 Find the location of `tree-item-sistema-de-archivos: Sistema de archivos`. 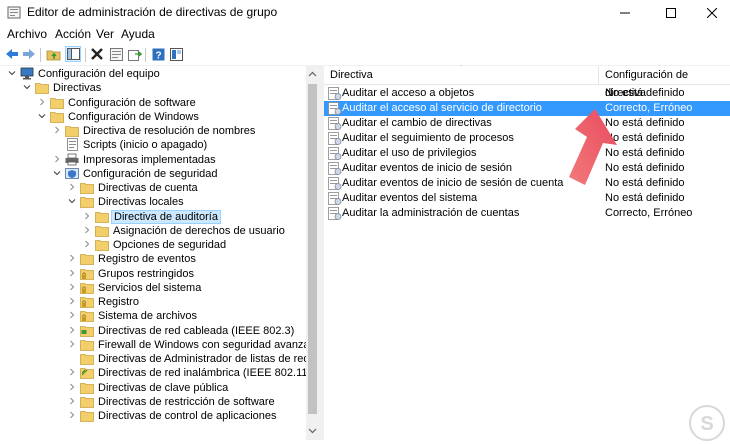

tree-item-sistema-de-archivos: Sistema de archivos is located at coordinates (153, 316).